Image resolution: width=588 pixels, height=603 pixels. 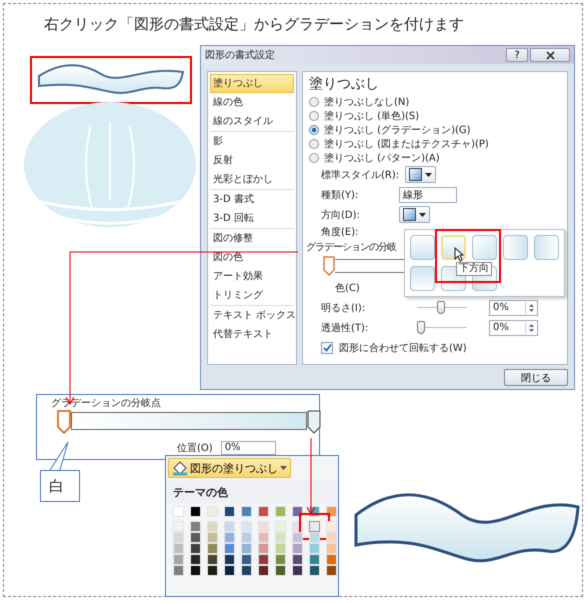 I want to click on category-item: 線の色, so click(x=252, y=102).